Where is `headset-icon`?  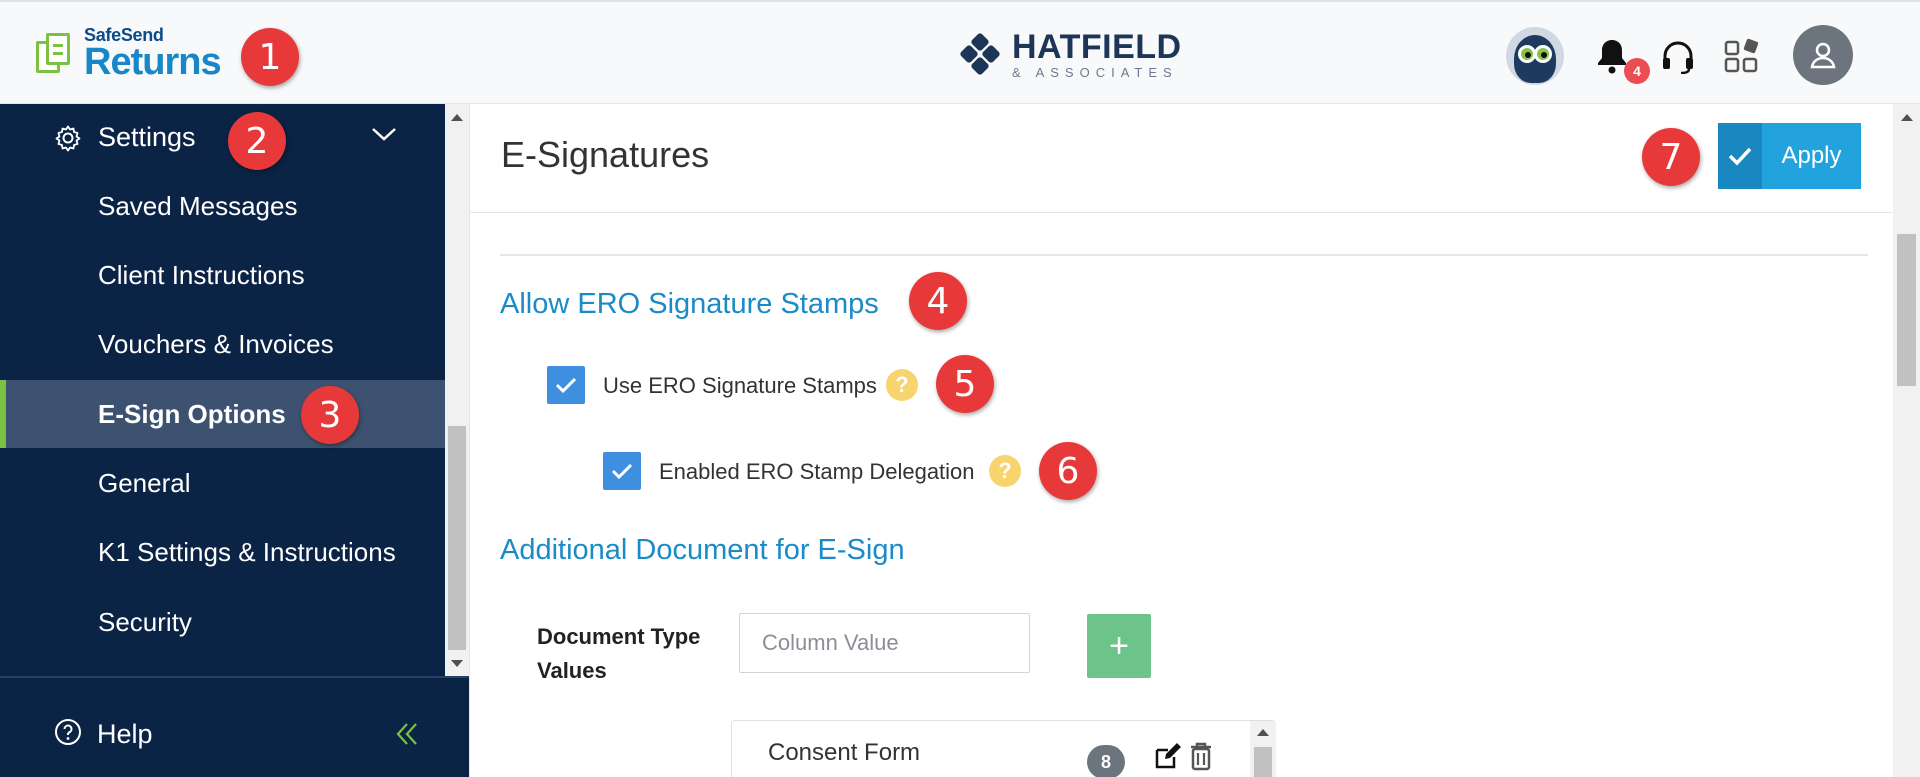 headset-icon is located at coordinates (1678, 56).